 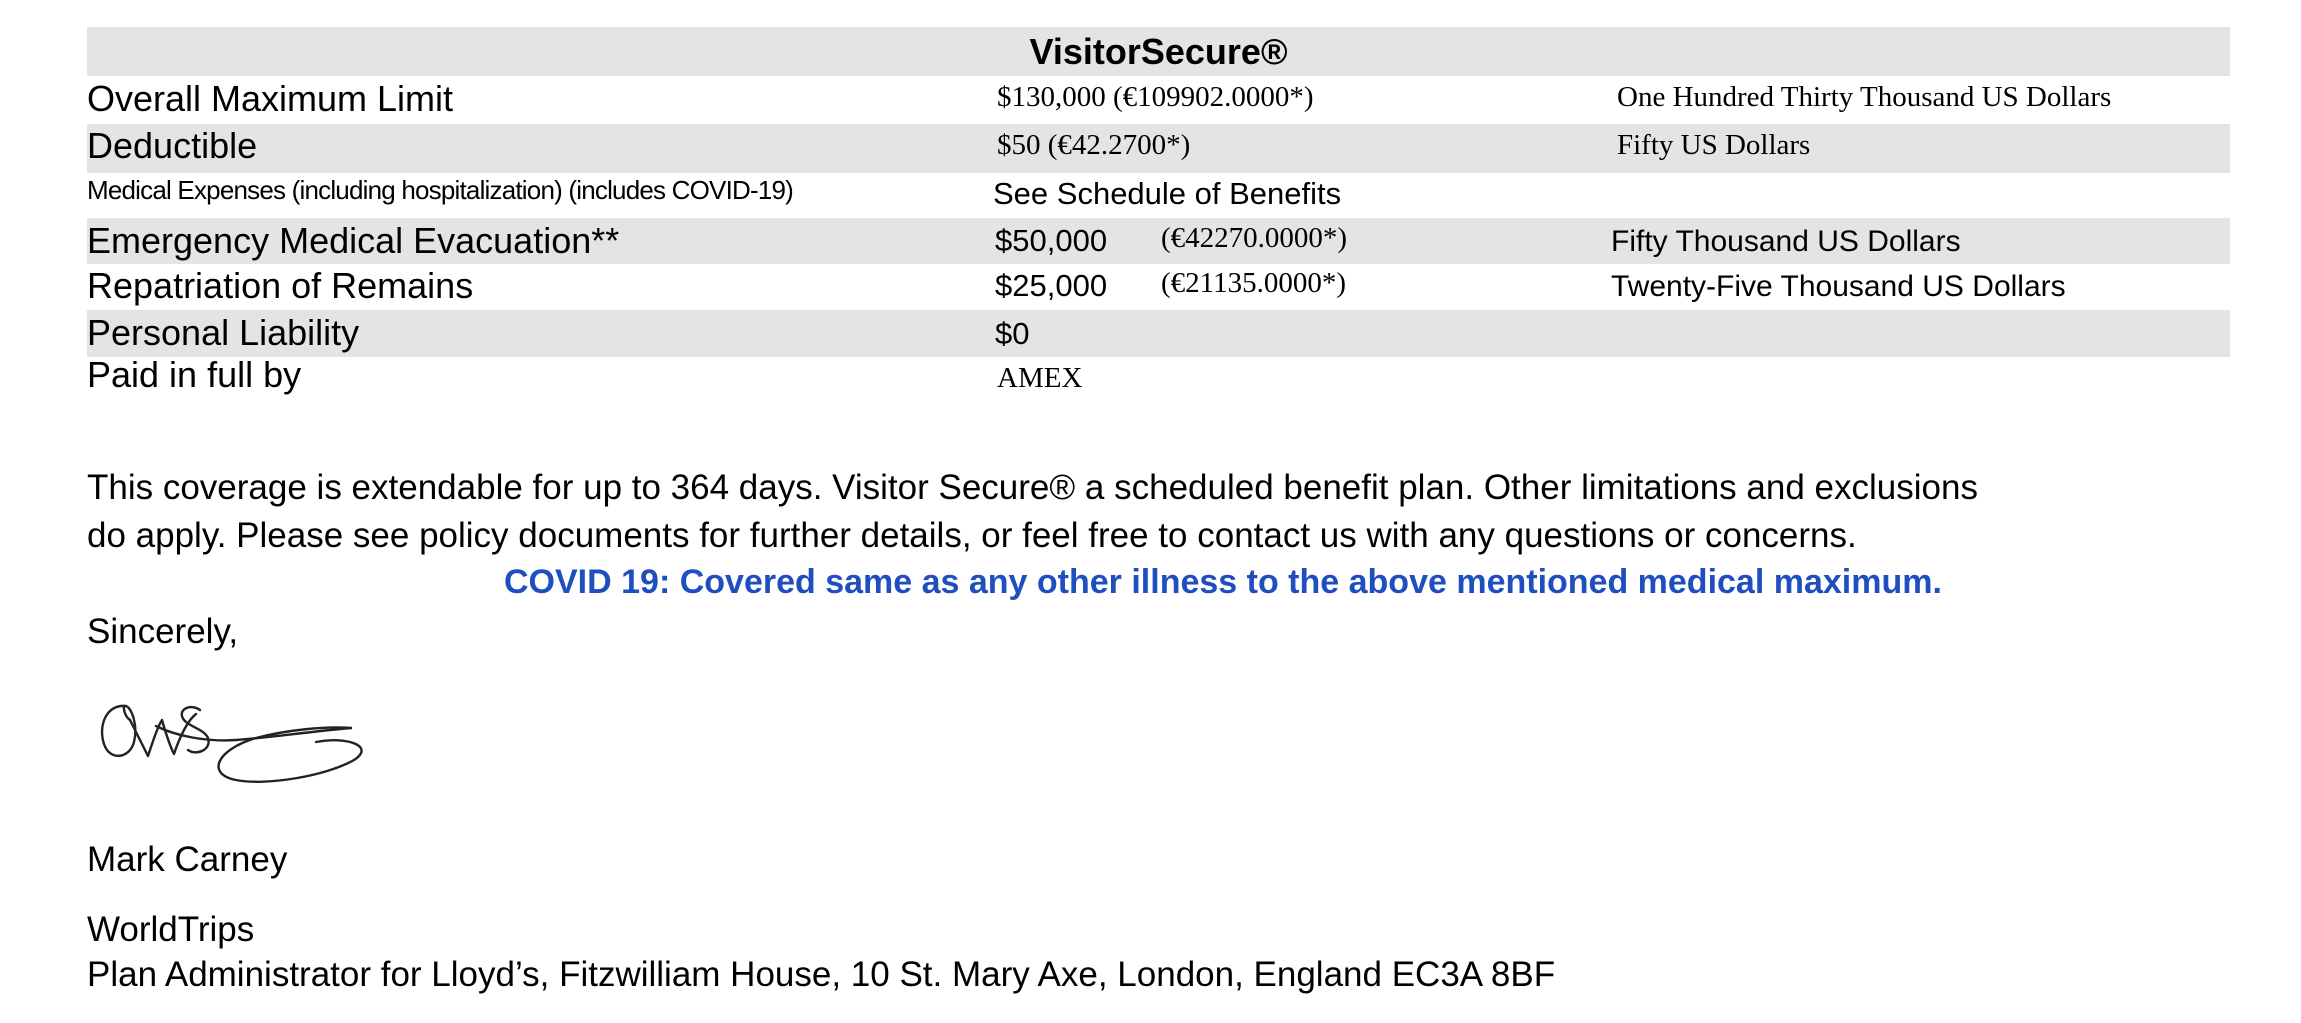 What do you see at coordinates (172, 145) in the screenshot?
I see `row-label-deductible: Deductible` at bounding box center [172, 145].